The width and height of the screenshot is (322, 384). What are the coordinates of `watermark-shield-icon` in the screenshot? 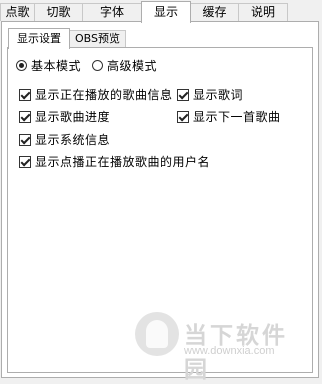 It's located at (157, 334).